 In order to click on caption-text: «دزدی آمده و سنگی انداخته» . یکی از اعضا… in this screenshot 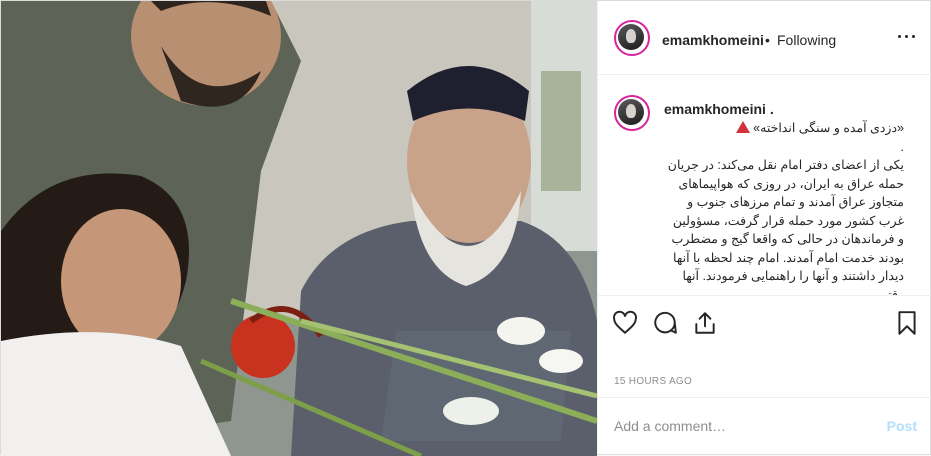, I will do `click(784, 207)`.